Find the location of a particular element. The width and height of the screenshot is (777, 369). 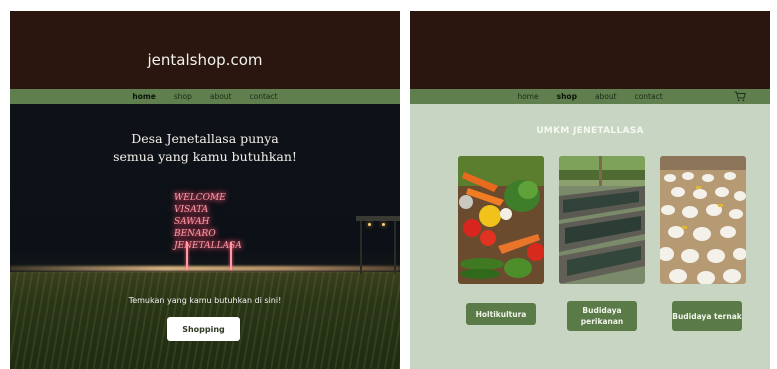

category-button-hortikultura: Holtikultura is located at coordinates (501, 314).